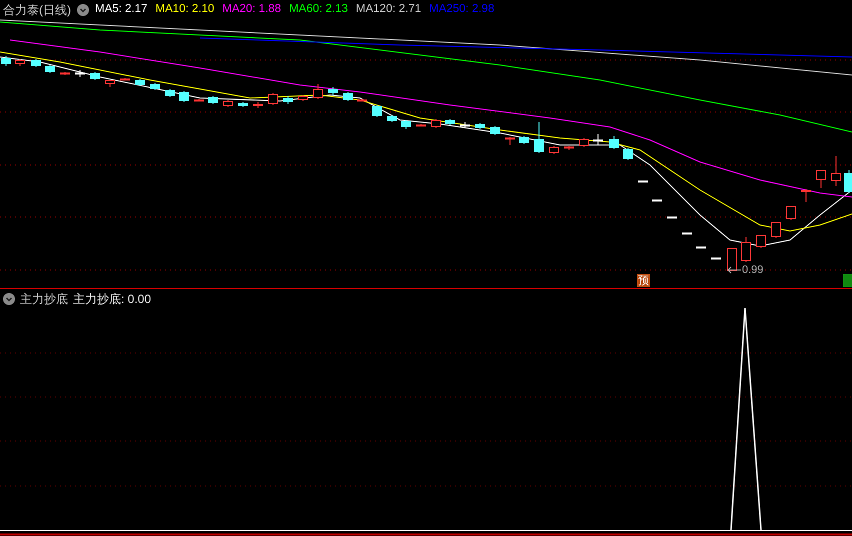 This screenshot has width=852, height=536. Describe the element at coordinates (112, 299) in the screenshot. I see `indicator-value: 主力抄底: 0.00` at that location.